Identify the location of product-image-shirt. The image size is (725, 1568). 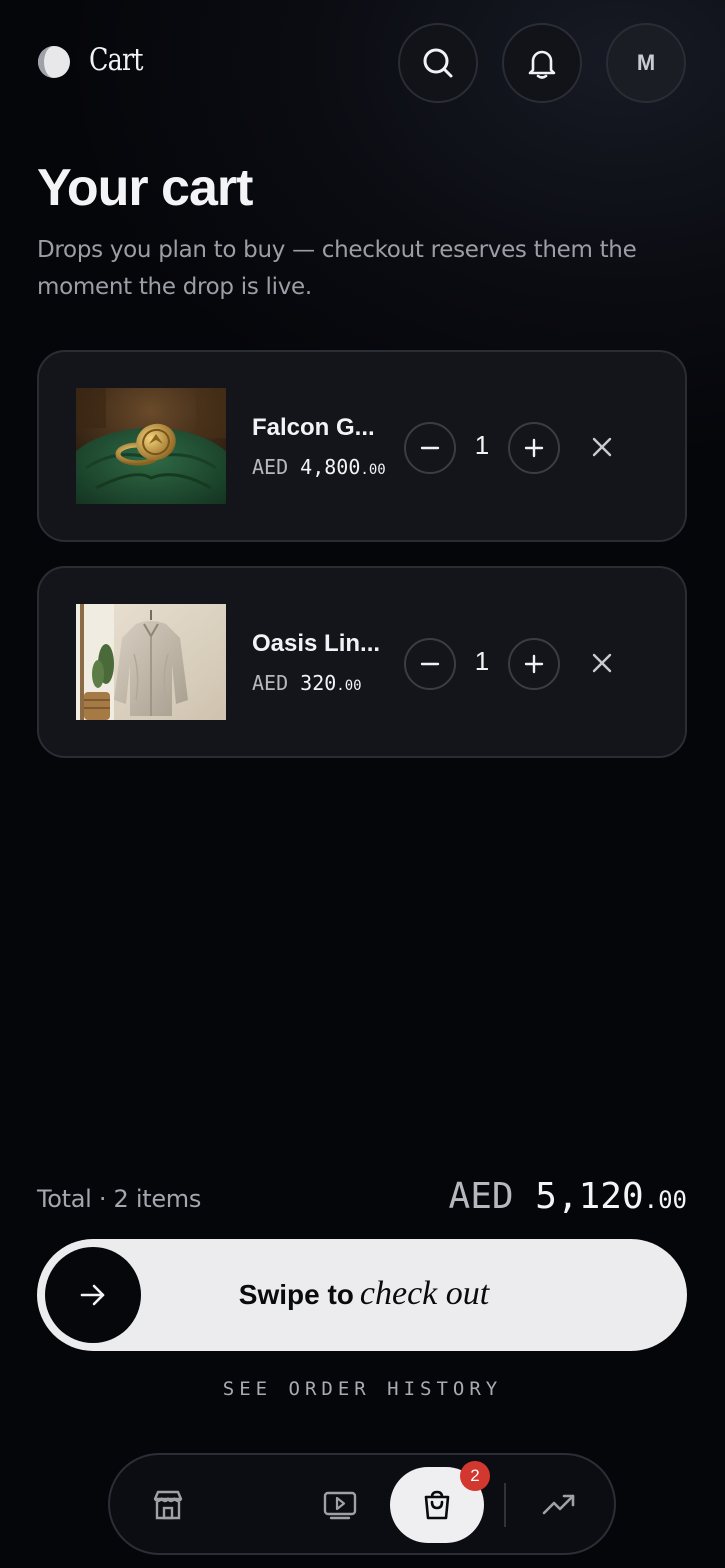
(151, 662).